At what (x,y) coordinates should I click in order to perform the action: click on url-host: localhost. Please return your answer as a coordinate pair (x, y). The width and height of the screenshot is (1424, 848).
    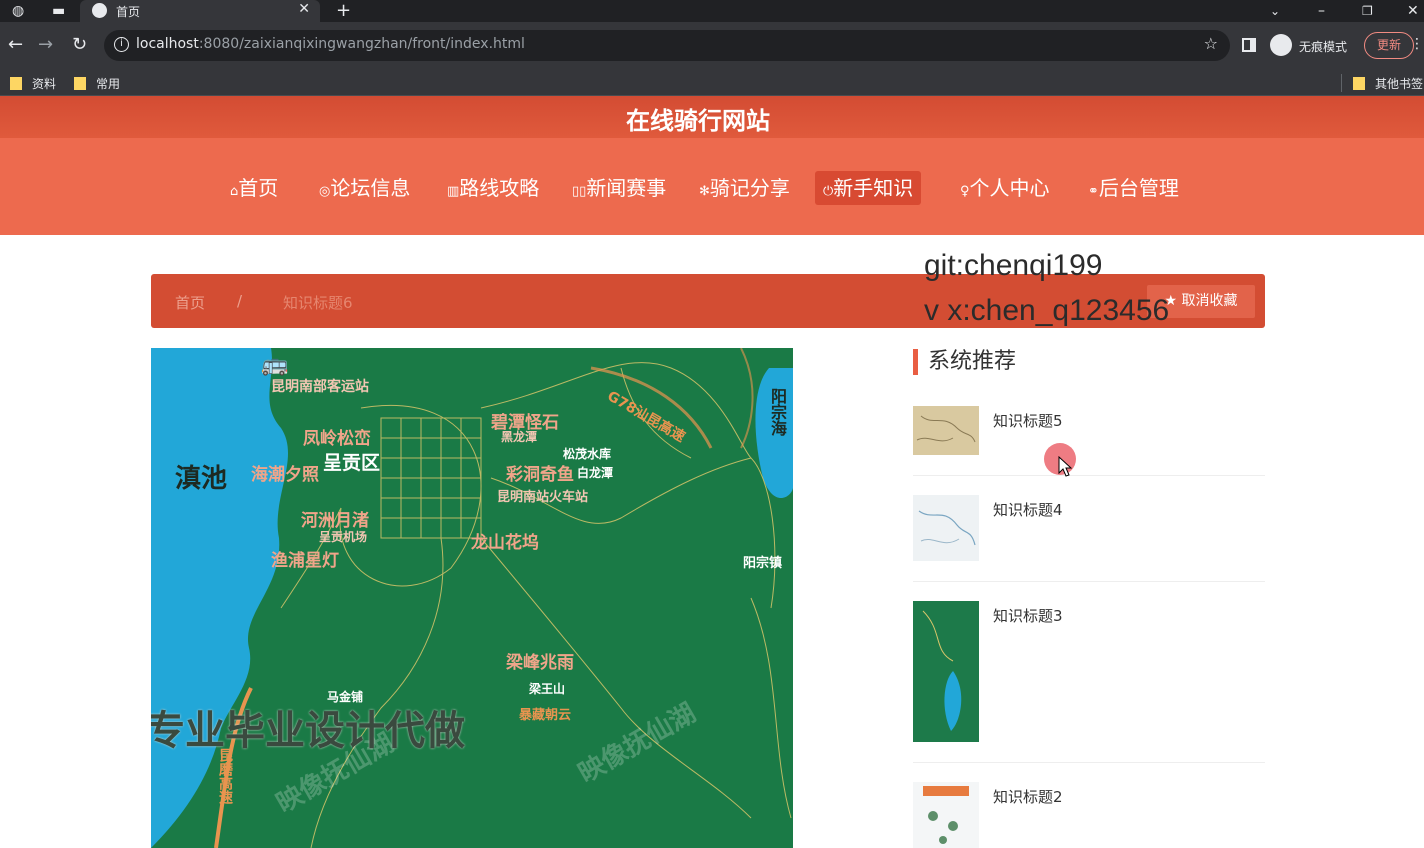
    Looking at the image, I should click on (167, 44).